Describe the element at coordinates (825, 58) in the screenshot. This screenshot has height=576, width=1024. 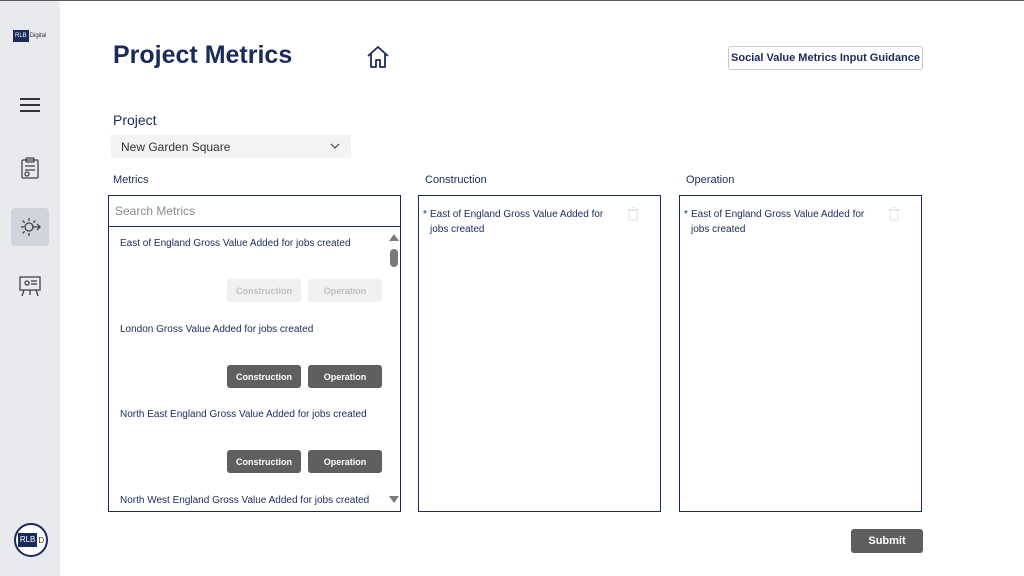
I see `guidance-button: Social Value Metrics Input Guidance` at that location.